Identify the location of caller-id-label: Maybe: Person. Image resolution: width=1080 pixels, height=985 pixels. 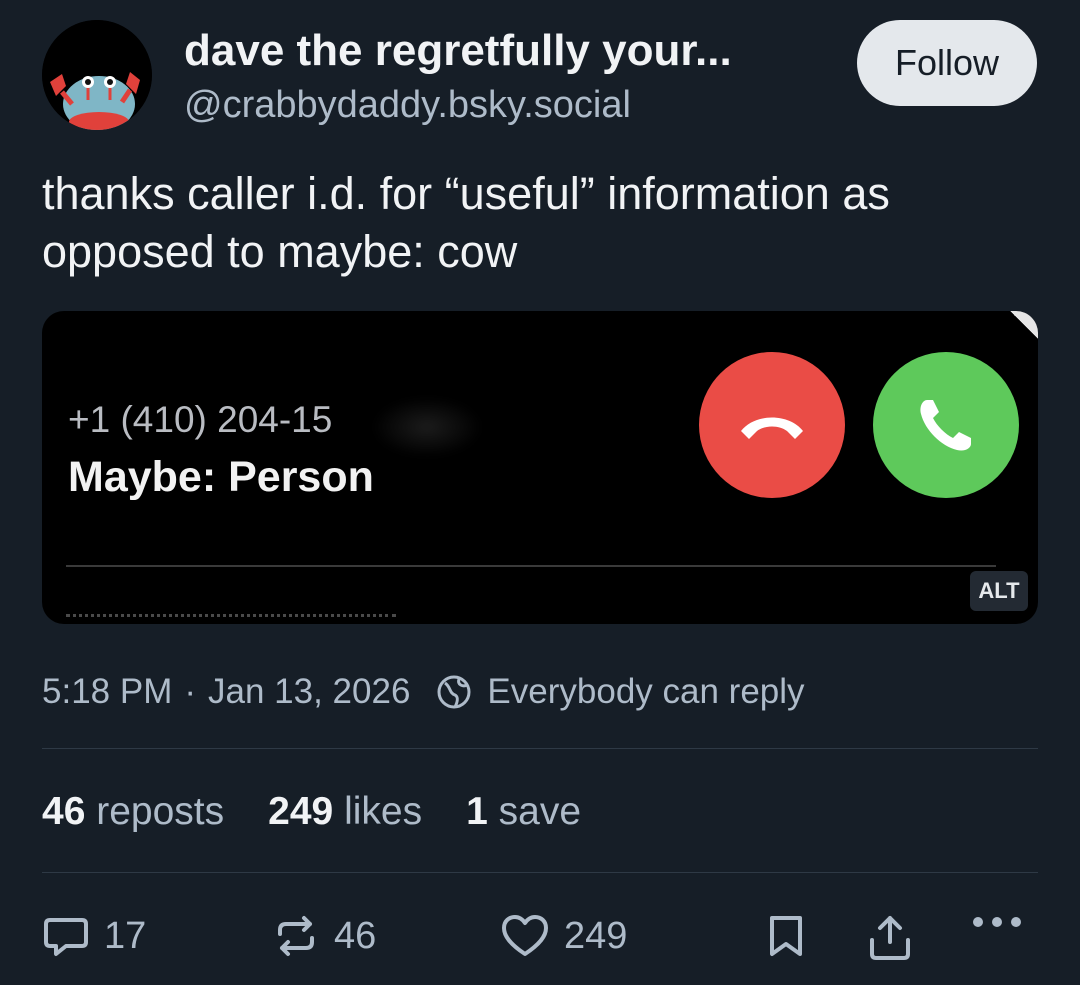
(221, 477).